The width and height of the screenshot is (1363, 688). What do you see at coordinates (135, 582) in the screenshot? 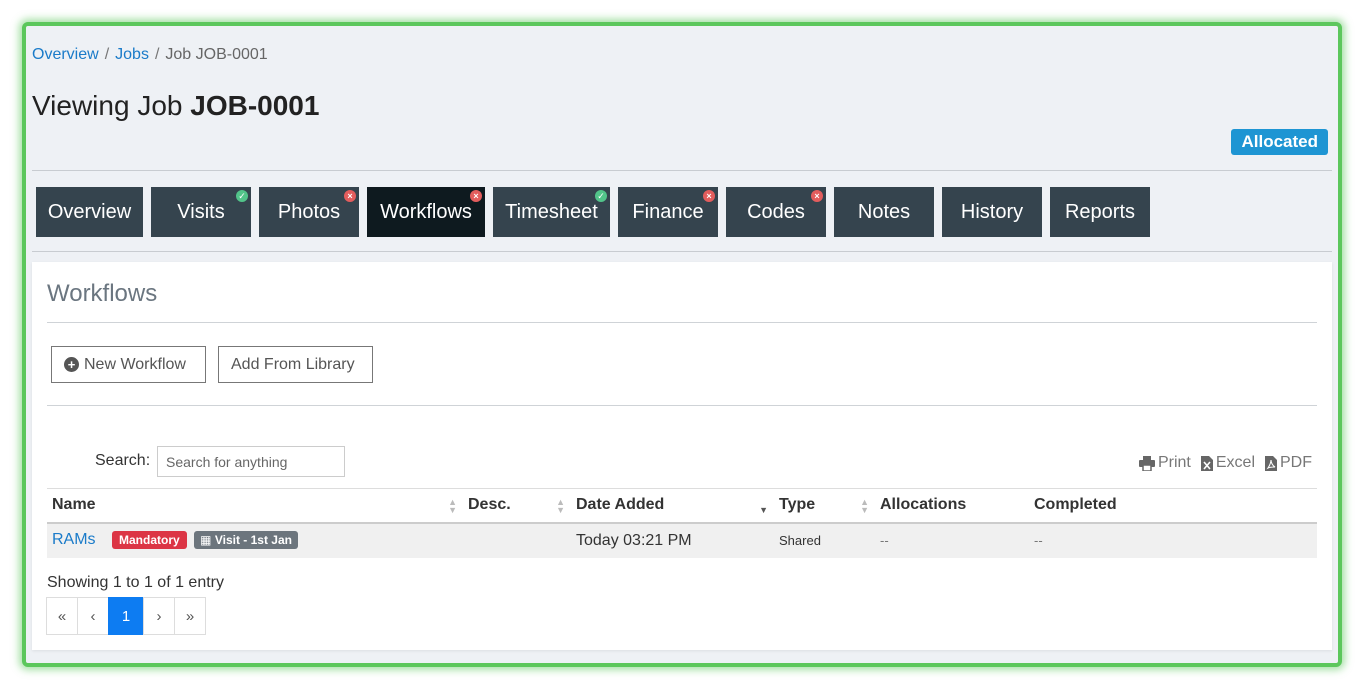
I see `table-info: Showing 1 to 1 of 1 entry` at bounding box center [135, 582].